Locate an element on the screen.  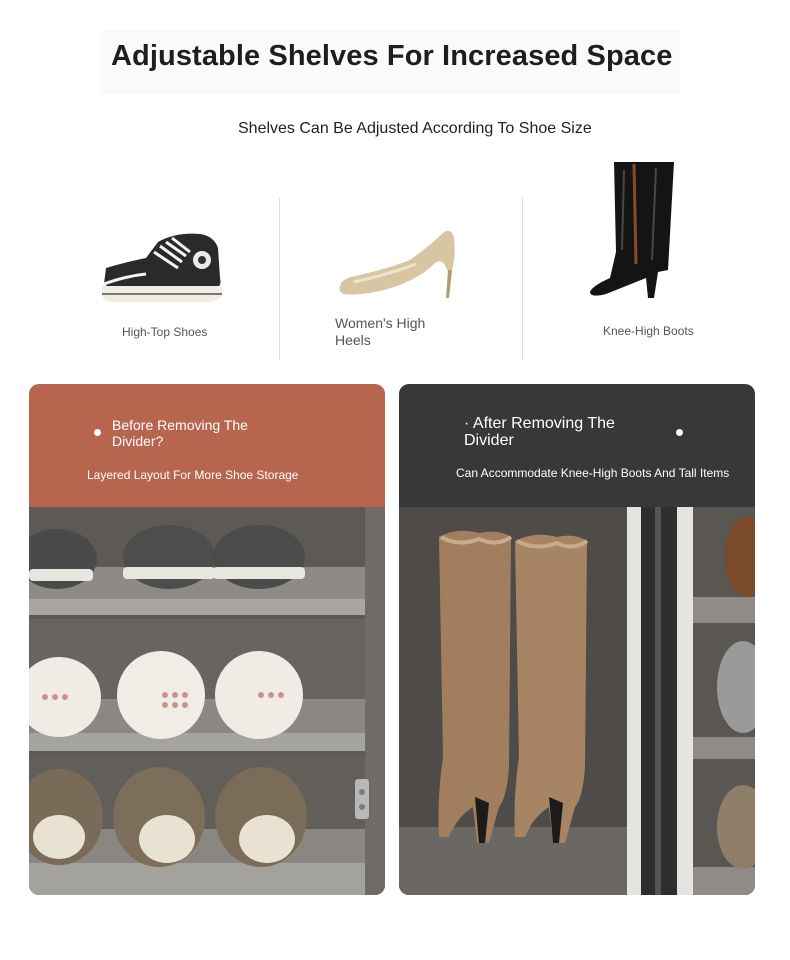
shoe-type-label: High-Top Shoes is located at coordinates (165, 332).